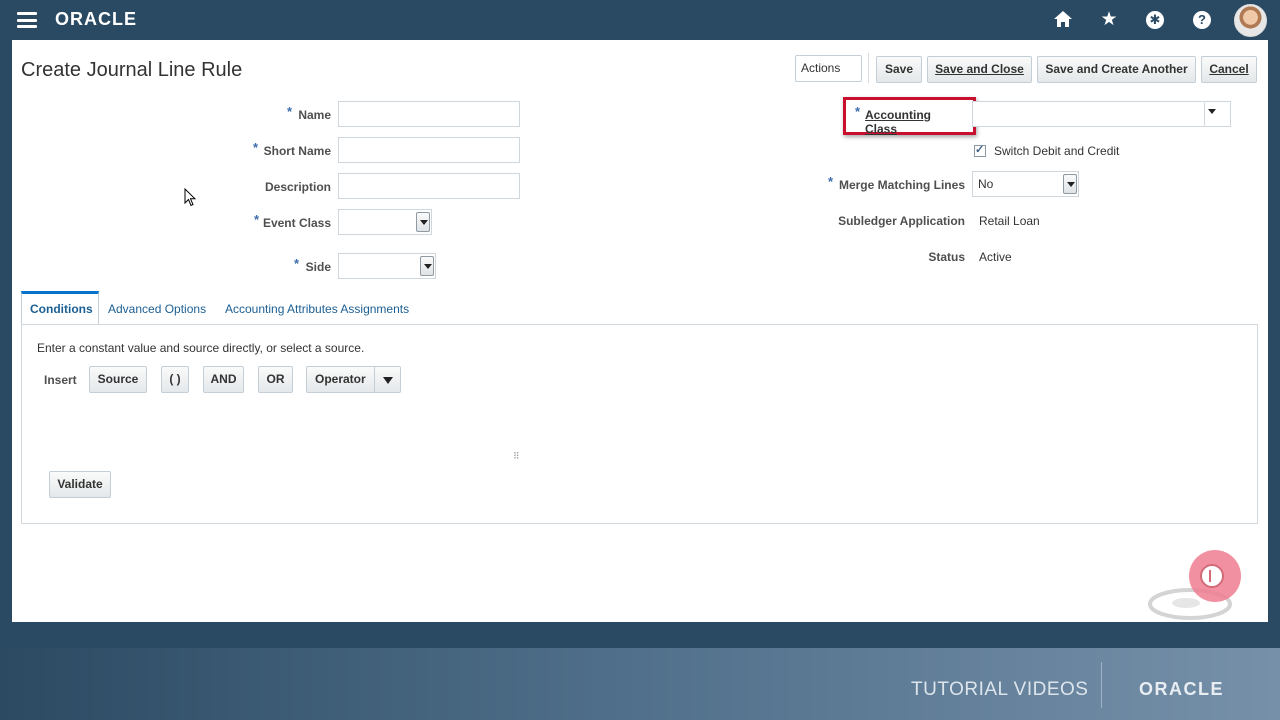  What do you see at coordinates (429, 186) in the screenshot?
I see `description-input` at bounding box center [429, 186].